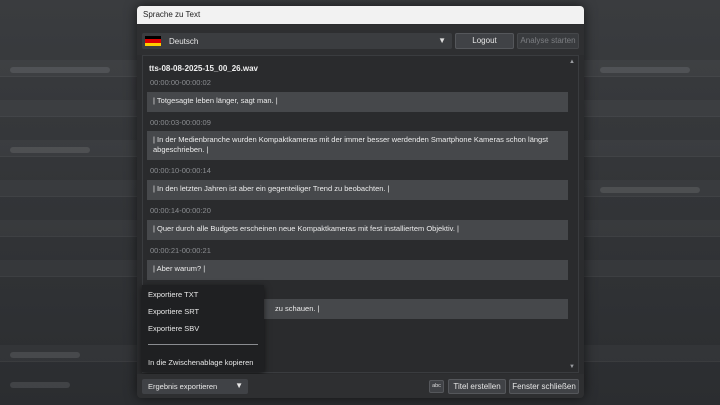  Describe the element at coordinates (360, 15) in the screenshot. I see `dialog-titlebar: Sprache zu Text` at that location.